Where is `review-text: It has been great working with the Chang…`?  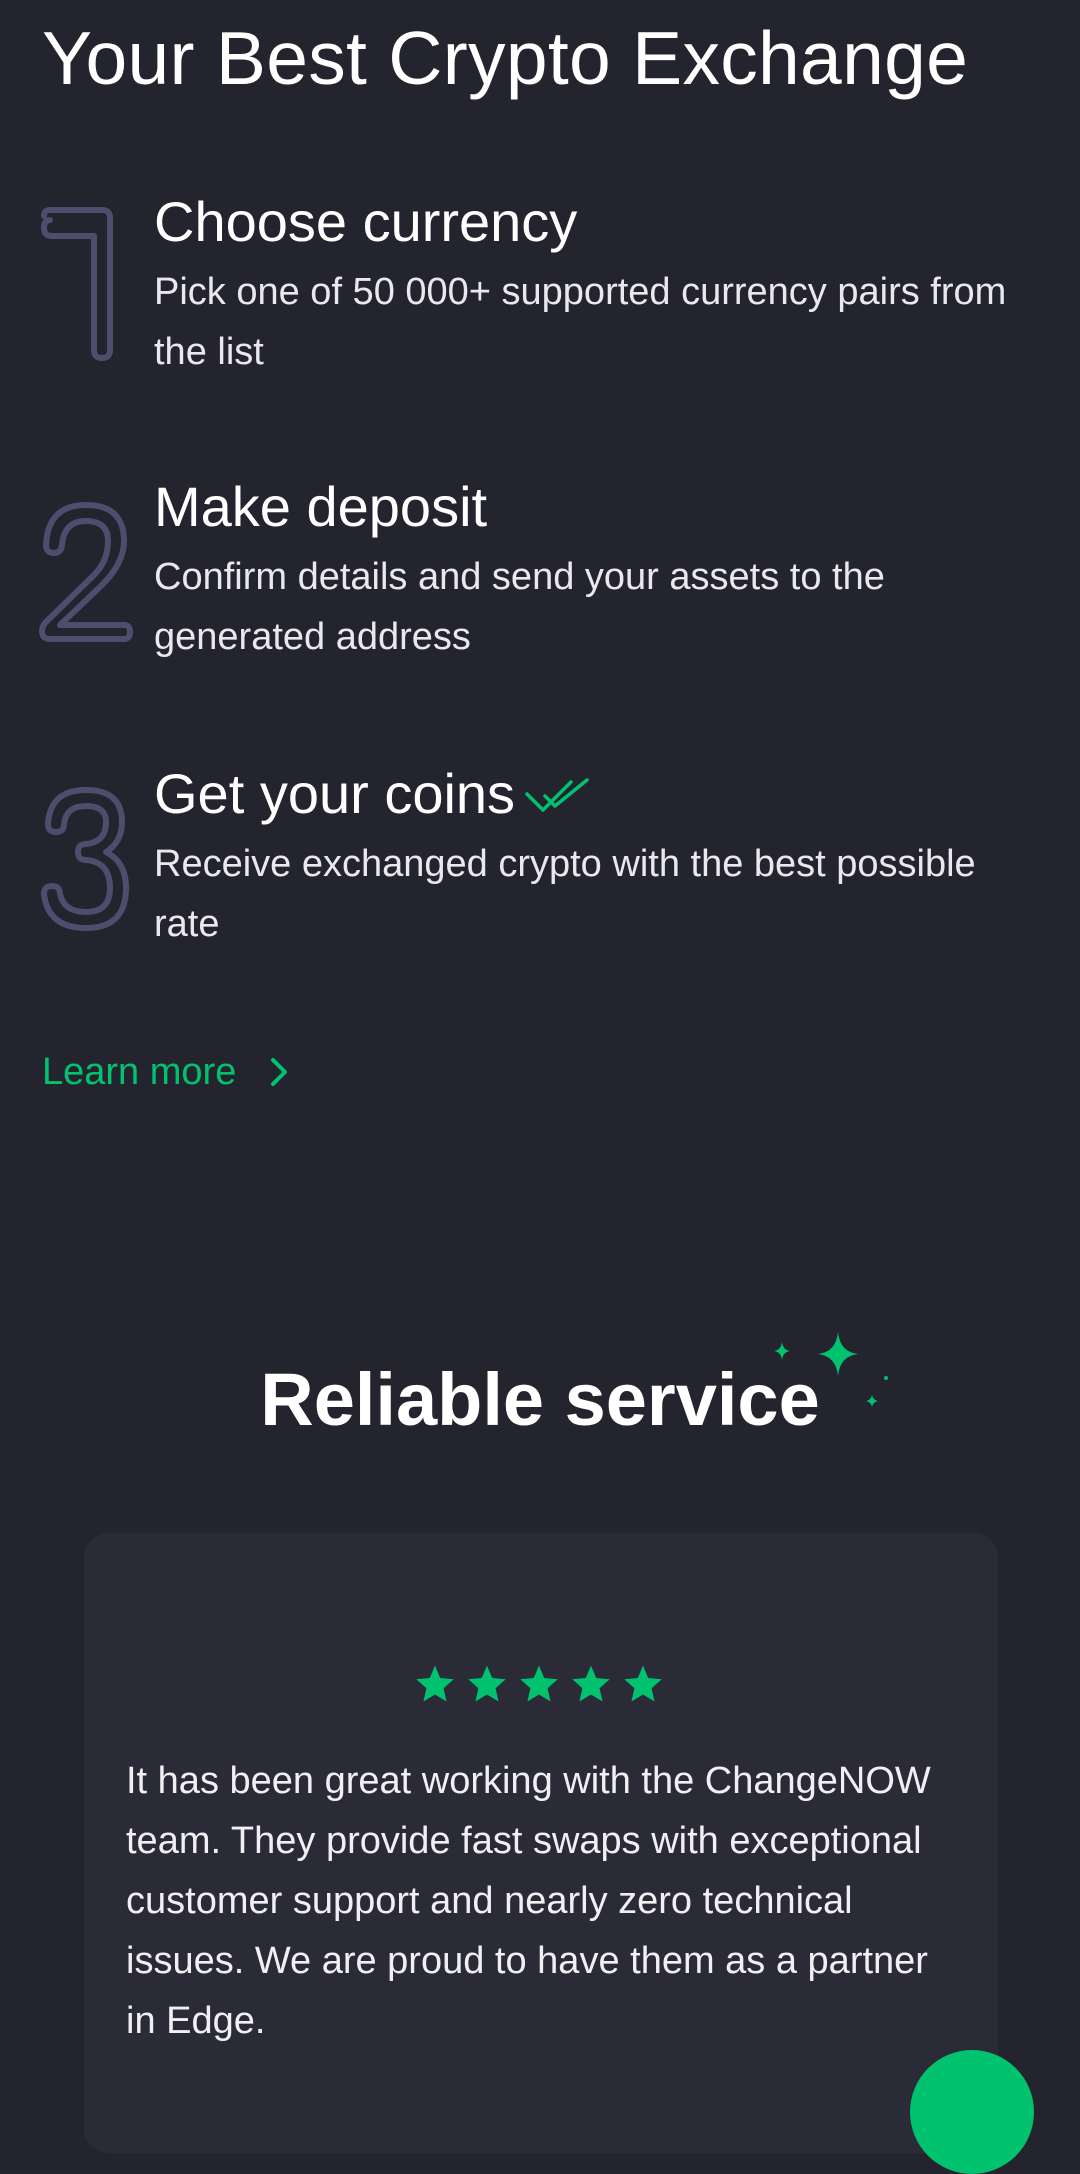
review-text: It has been great working with the Chang… is located at coordinates (528, 1901).